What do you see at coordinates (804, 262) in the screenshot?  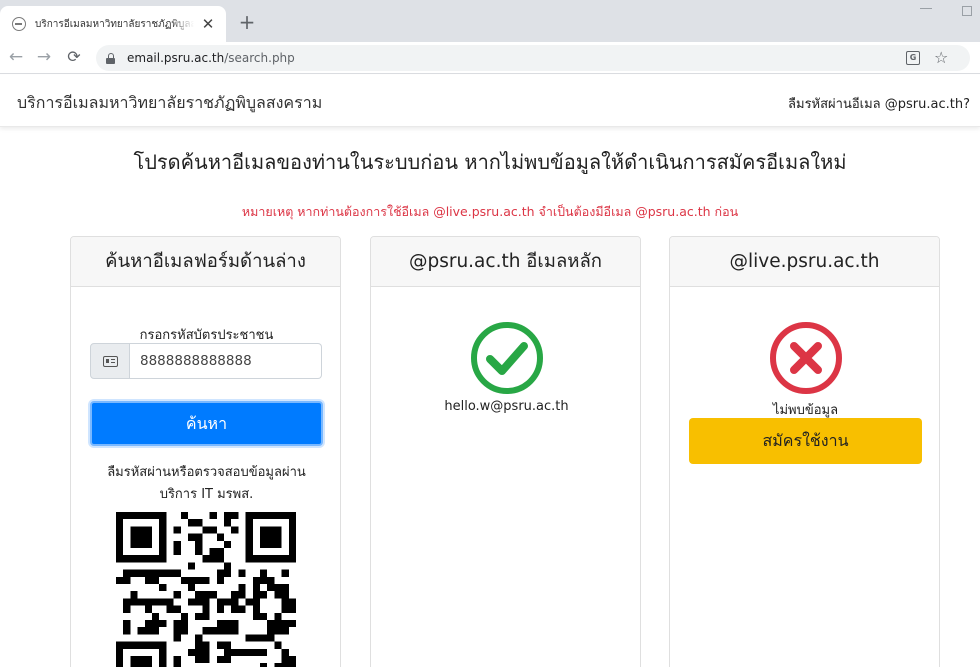 I see `live-email-card-title: @live.psru.ac.th` at bounding box center [804, 262].